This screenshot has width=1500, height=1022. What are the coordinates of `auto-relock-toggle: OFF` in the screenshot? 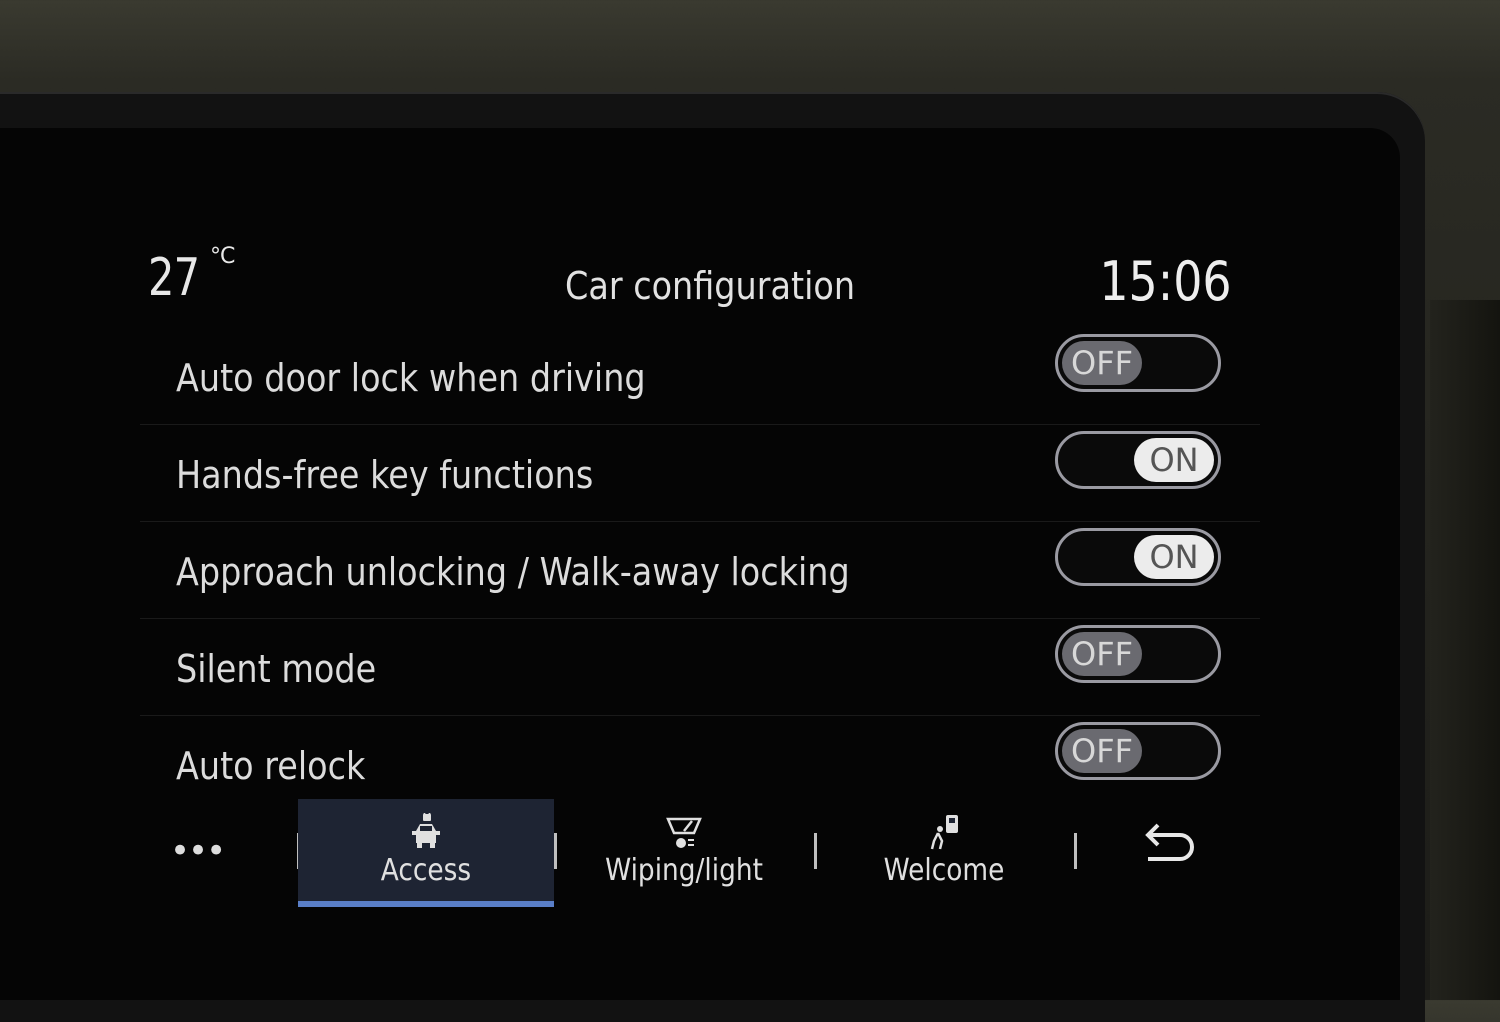 It's located at (1138, 751).